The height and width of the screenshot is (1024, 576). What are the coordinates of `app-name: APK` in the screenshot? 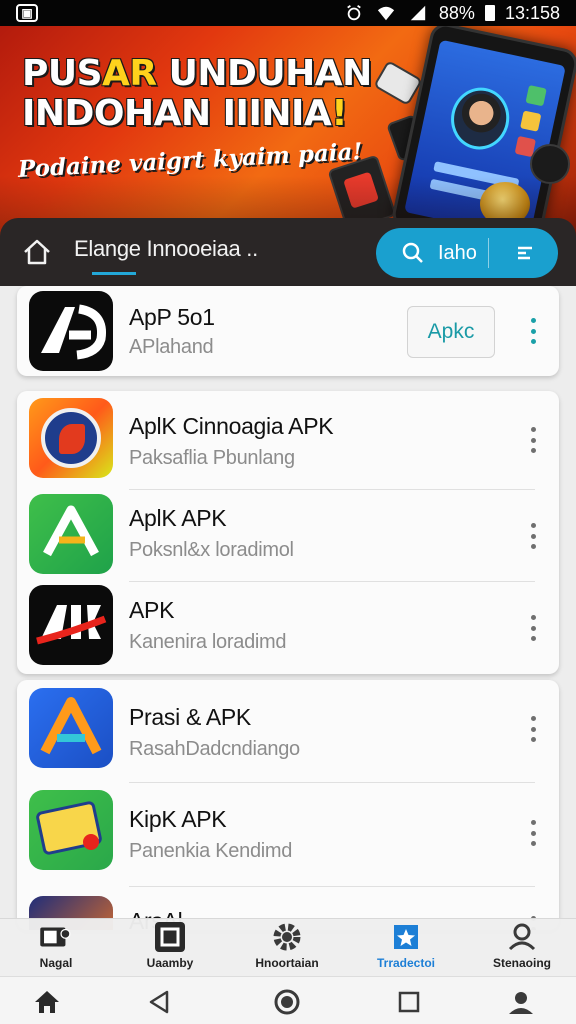 It's located at (152, 610).